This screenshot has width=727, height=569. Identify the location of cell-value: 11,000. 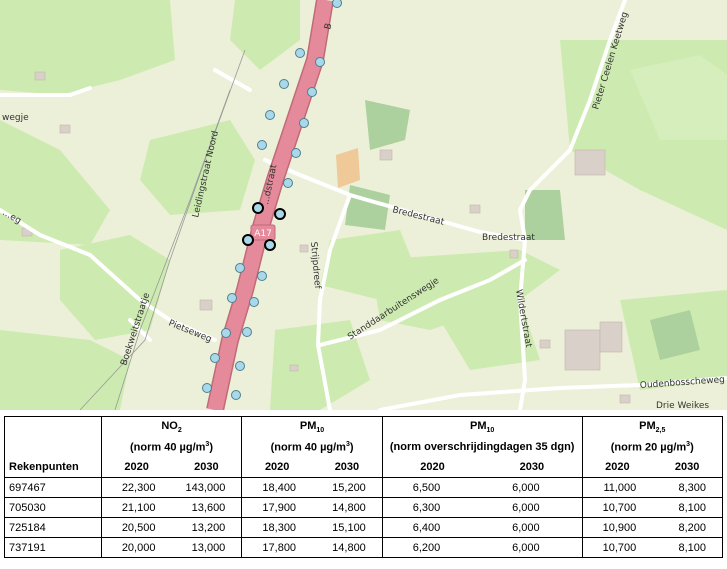
(617, 487).